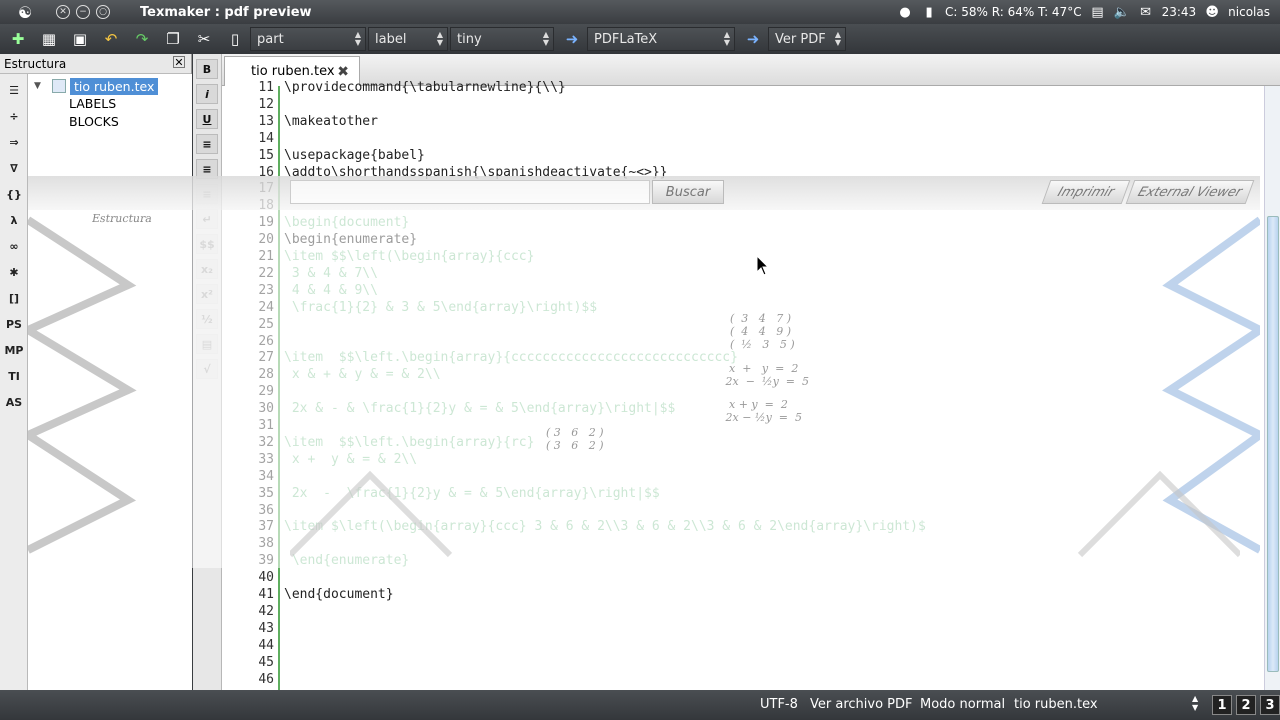 This screenshot has height=720, width=1280. What do you see at coordinates (339, 594) in the screenshot?
I see `code-line: \end{document}` at bounding box center [339, 594].